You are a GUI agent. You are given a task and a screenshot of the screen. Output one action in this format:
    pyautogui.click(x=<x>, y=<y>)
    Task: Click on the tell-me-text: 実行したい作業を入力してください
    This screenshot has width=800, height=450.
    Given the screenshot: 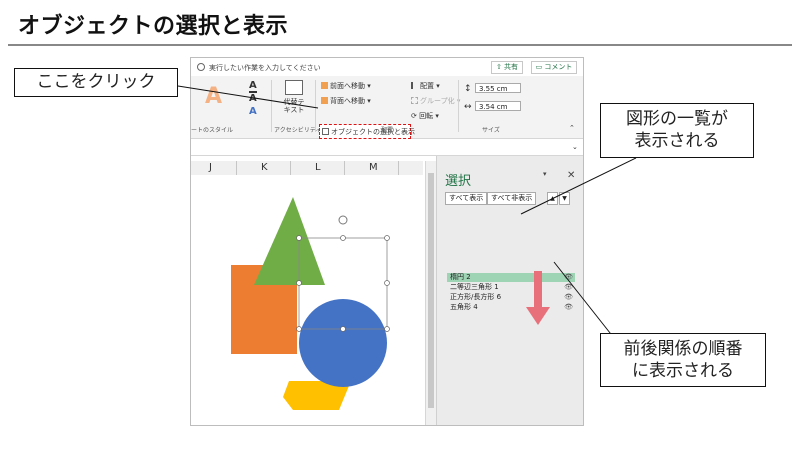 What is the action you would take?
    pyautogui.click(x=265, y=68)
    